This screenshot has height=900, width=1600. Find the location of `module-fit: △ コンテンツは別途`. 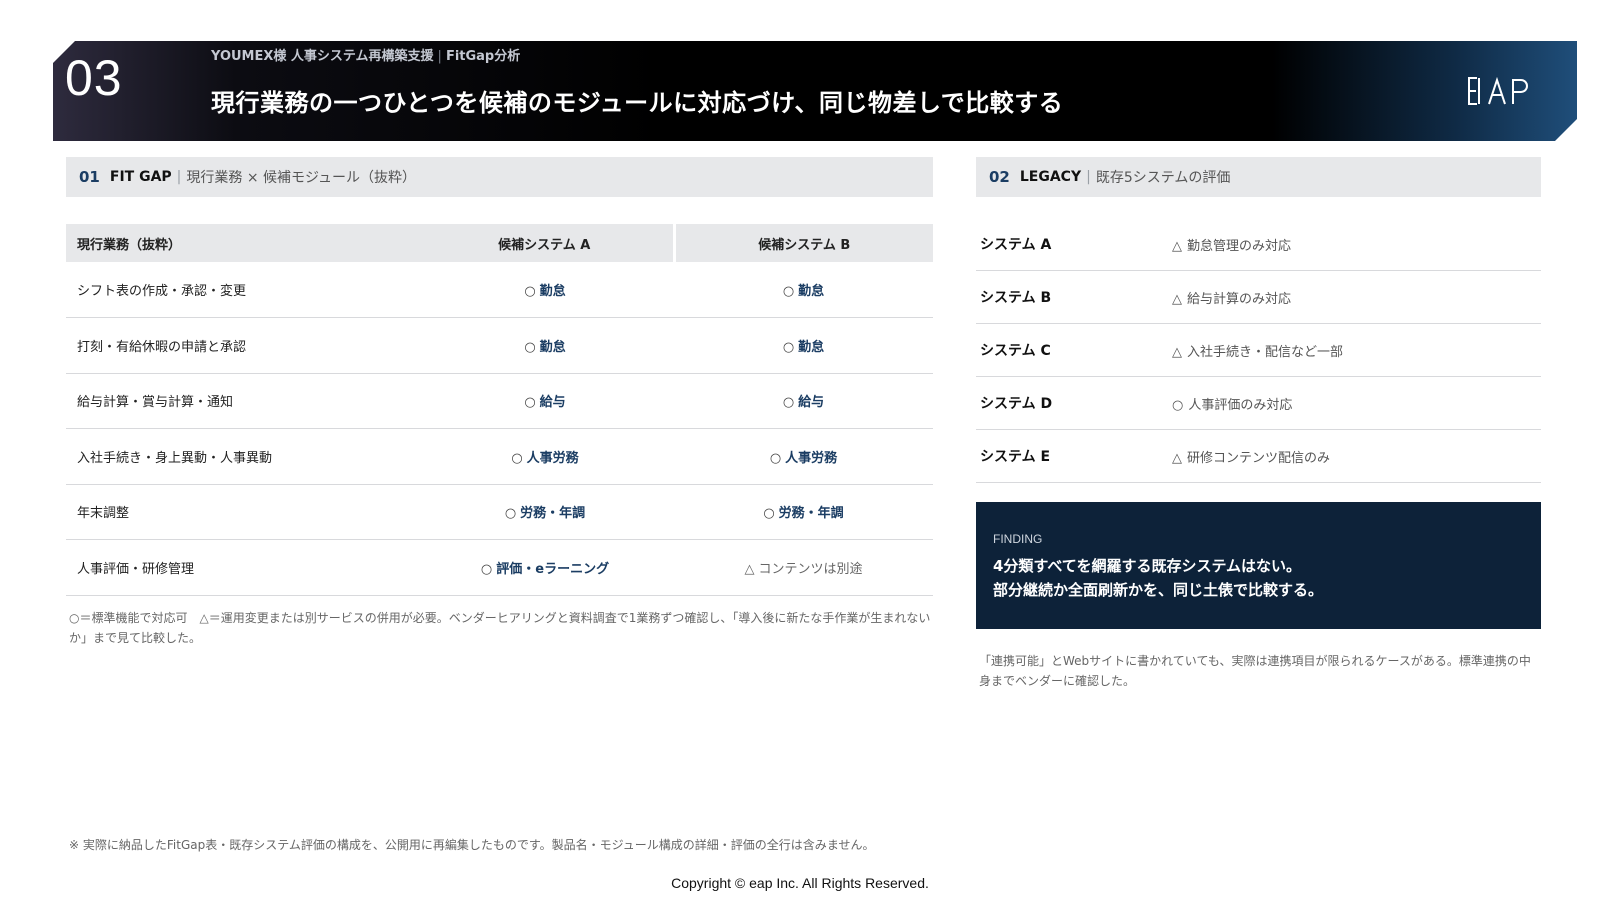

module-fit: △ コンテンツは別途 is located at coordinates (803, 569).